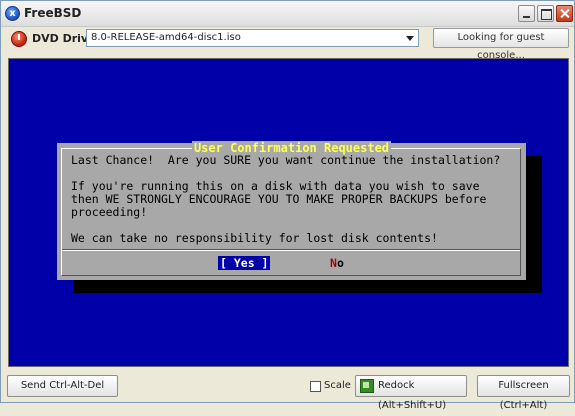  I want to click on app-logo-icon: x, so click(12, 13).